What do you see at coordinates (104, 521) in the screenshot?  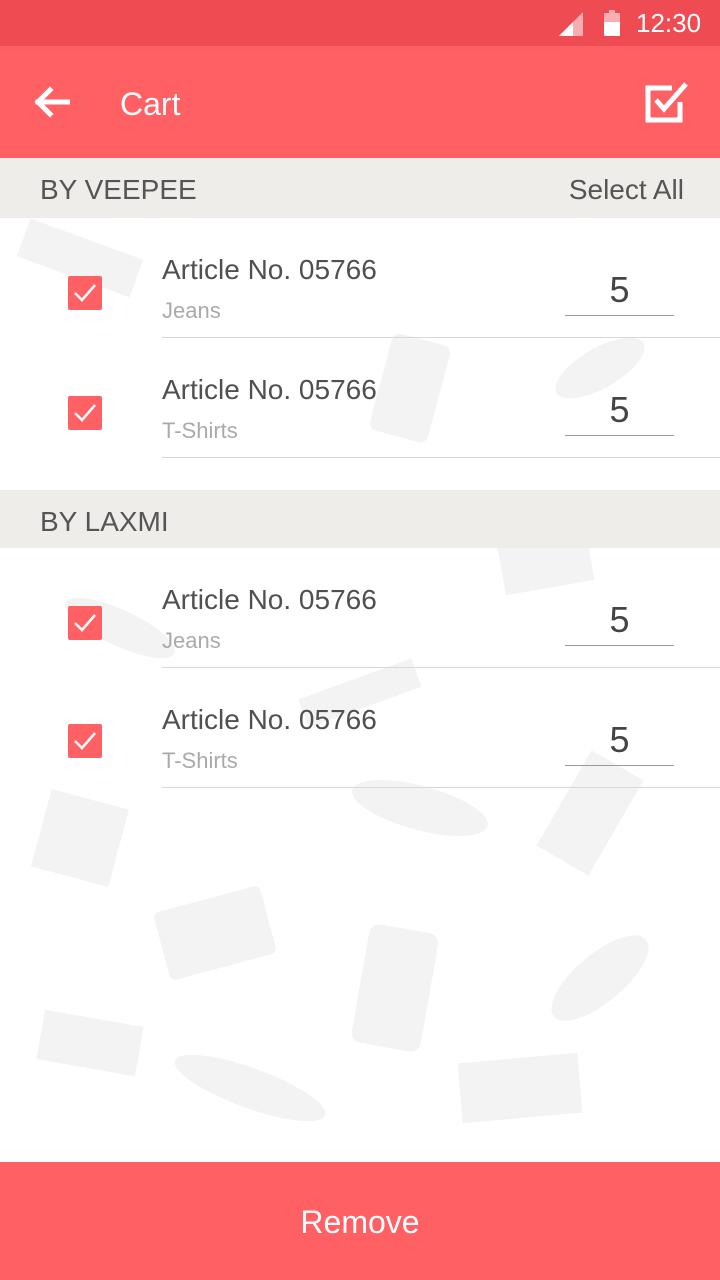 I see `section-title: BY LAXMI` at bounding box center [104, 521].